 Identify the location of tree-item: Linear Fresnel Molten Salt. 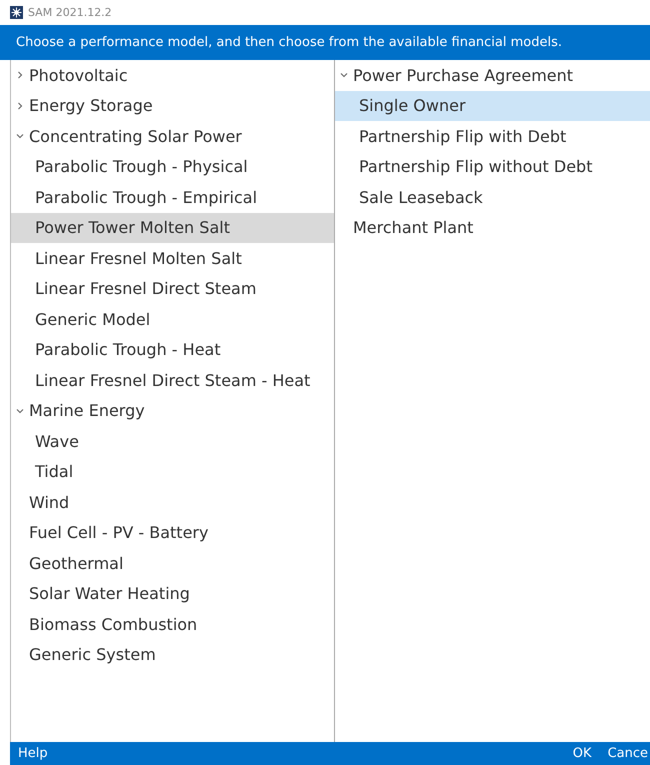
(172, 258).